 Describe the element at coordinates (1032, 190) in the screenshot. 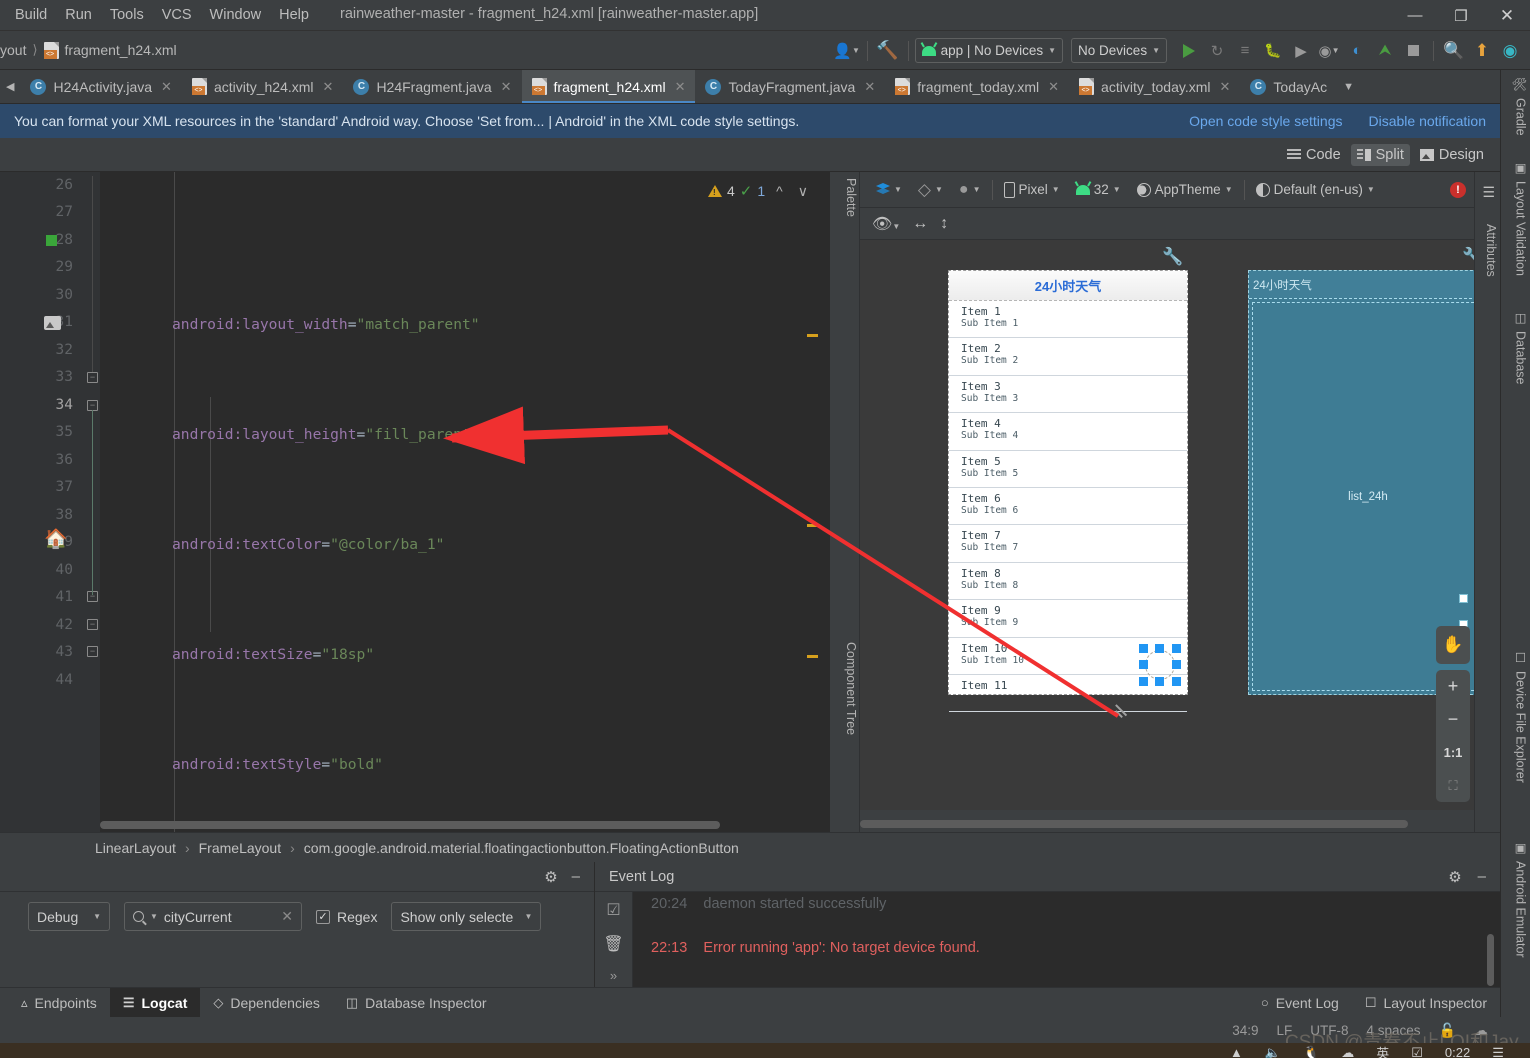

I see `device-dropdown: Pixel ▼` at that location.